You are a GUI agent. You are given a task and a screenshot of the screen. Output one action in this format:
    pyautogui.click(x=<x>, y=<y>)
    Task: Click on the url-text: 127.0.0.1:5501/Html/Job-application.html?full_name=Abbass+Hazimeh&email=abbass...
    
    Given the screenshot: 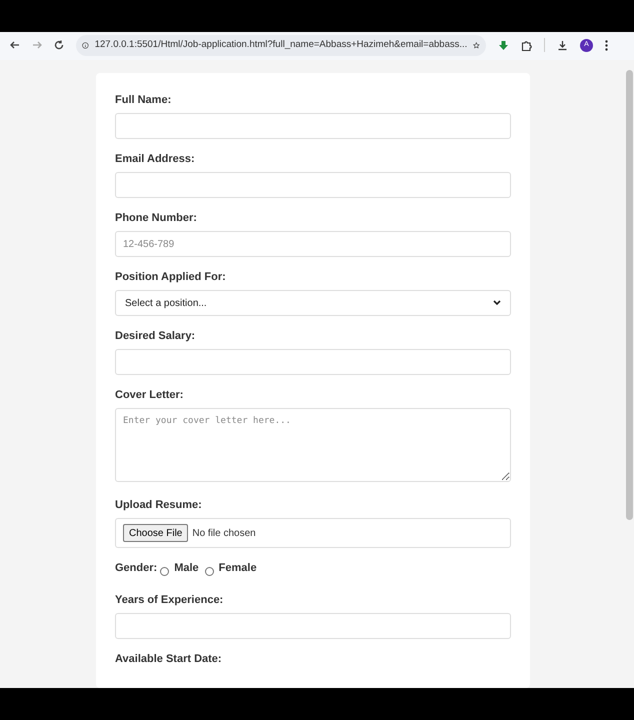 What is the action you would take?
    pyautogui.click(x=281, y=45)
    